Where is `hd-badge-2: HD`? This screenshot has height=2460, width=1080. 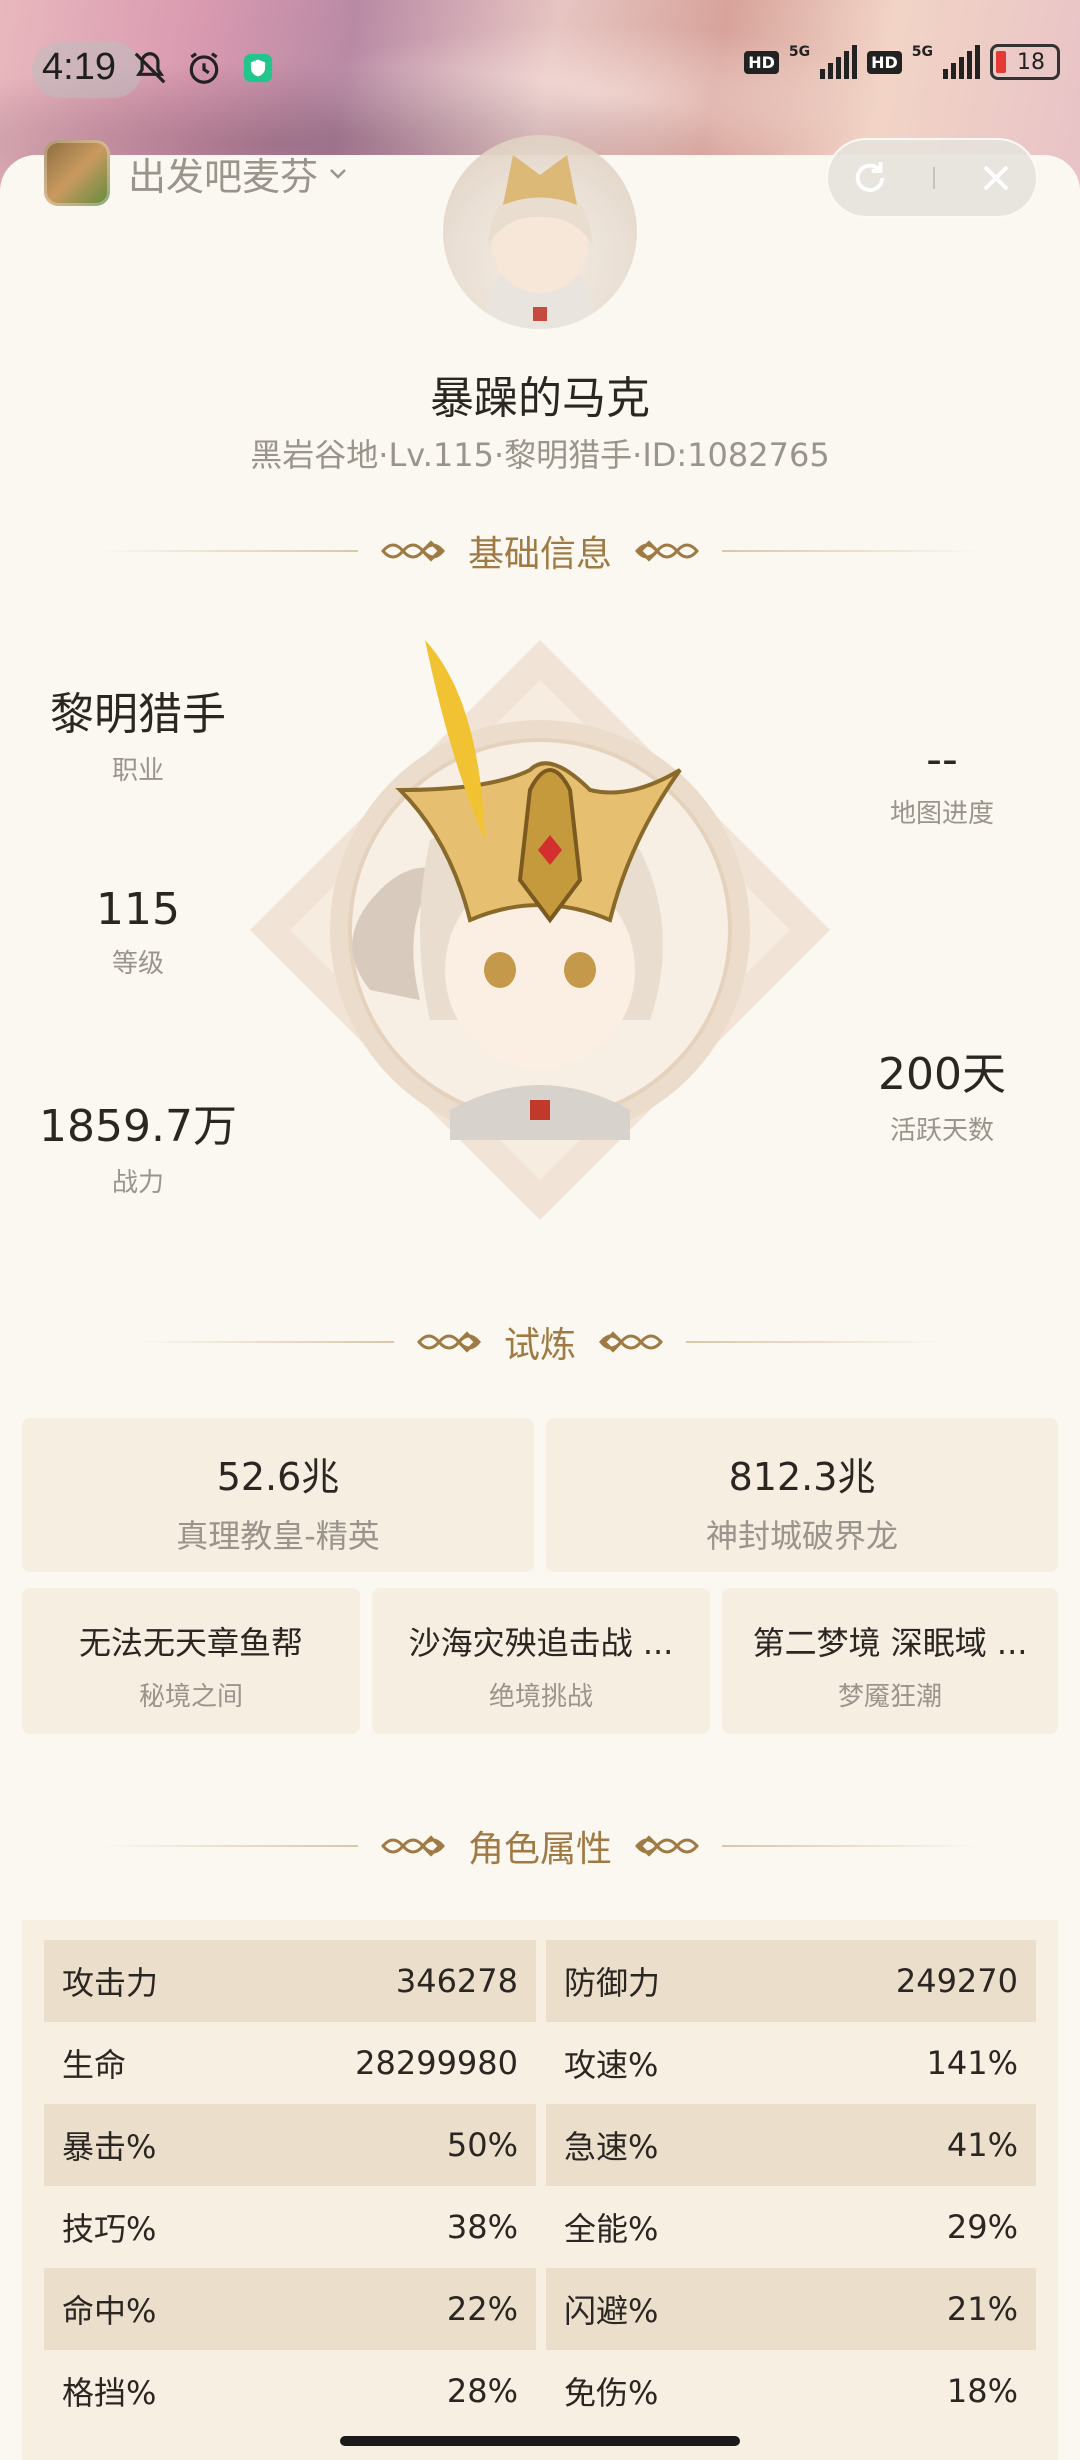
hd-badge-2: HD is located at coordinates (884, 62).